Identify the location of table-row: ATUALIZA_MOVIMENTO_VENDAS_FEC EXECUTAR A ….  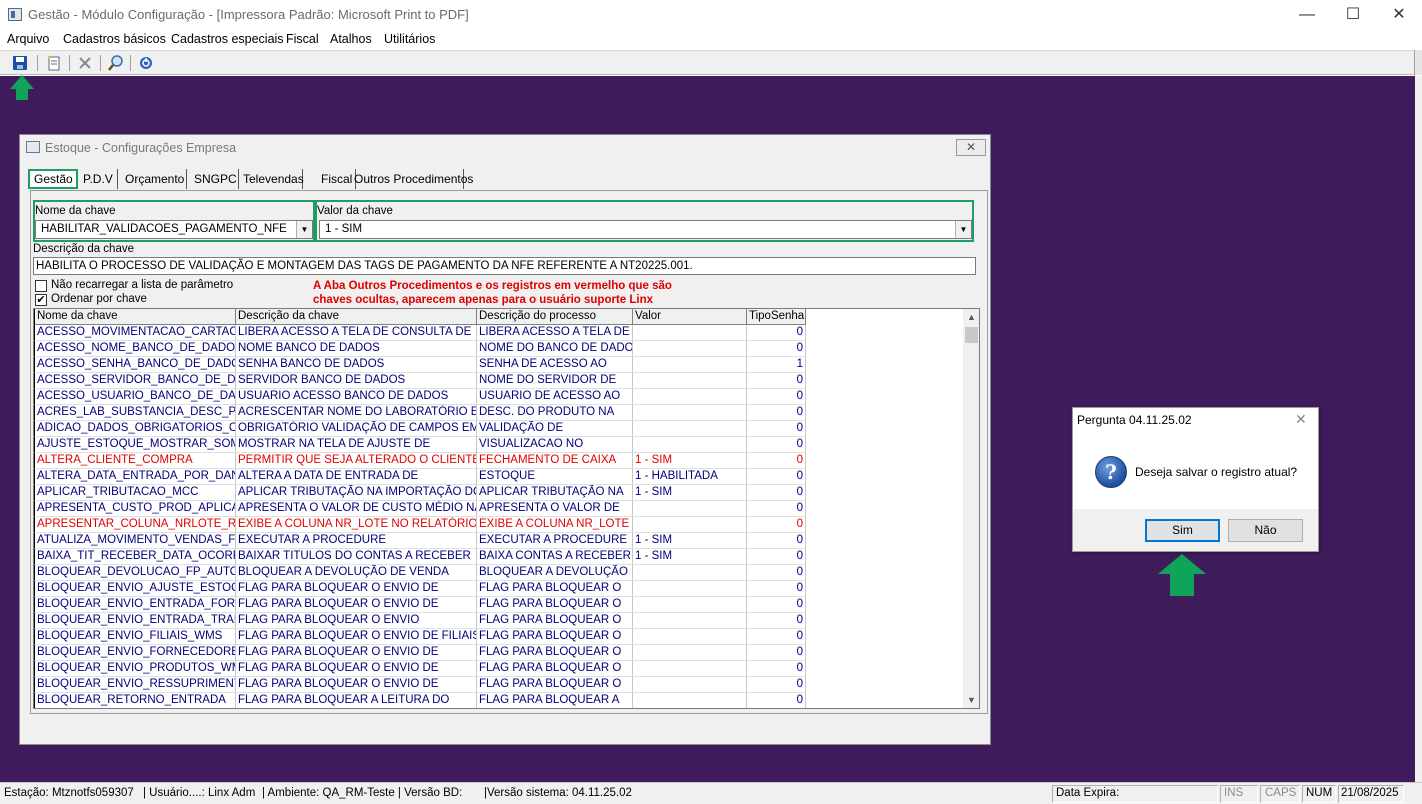
(420, 541).